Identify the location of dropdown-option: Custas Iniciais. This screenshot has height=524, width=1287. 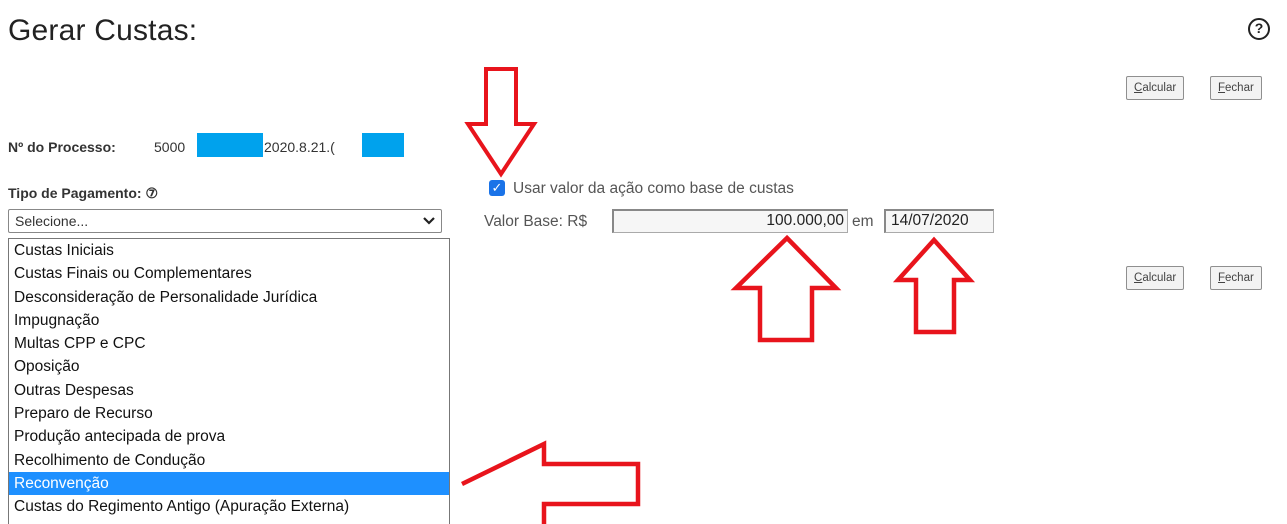
(229, 250).